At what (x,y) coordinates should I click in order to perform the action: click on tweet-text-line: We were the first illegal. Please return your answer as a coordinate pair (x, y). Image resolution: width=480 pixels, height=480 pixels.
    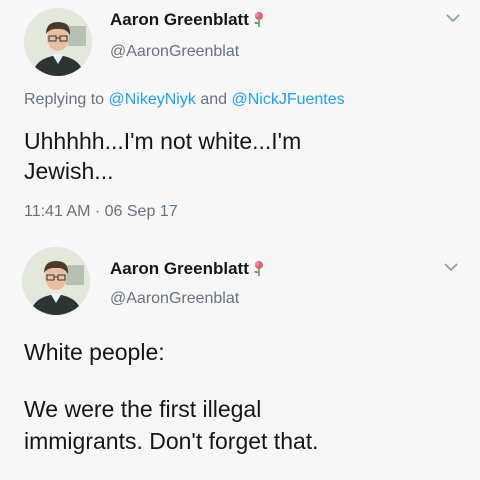
    Looking at the image, I should click on (143, 409).